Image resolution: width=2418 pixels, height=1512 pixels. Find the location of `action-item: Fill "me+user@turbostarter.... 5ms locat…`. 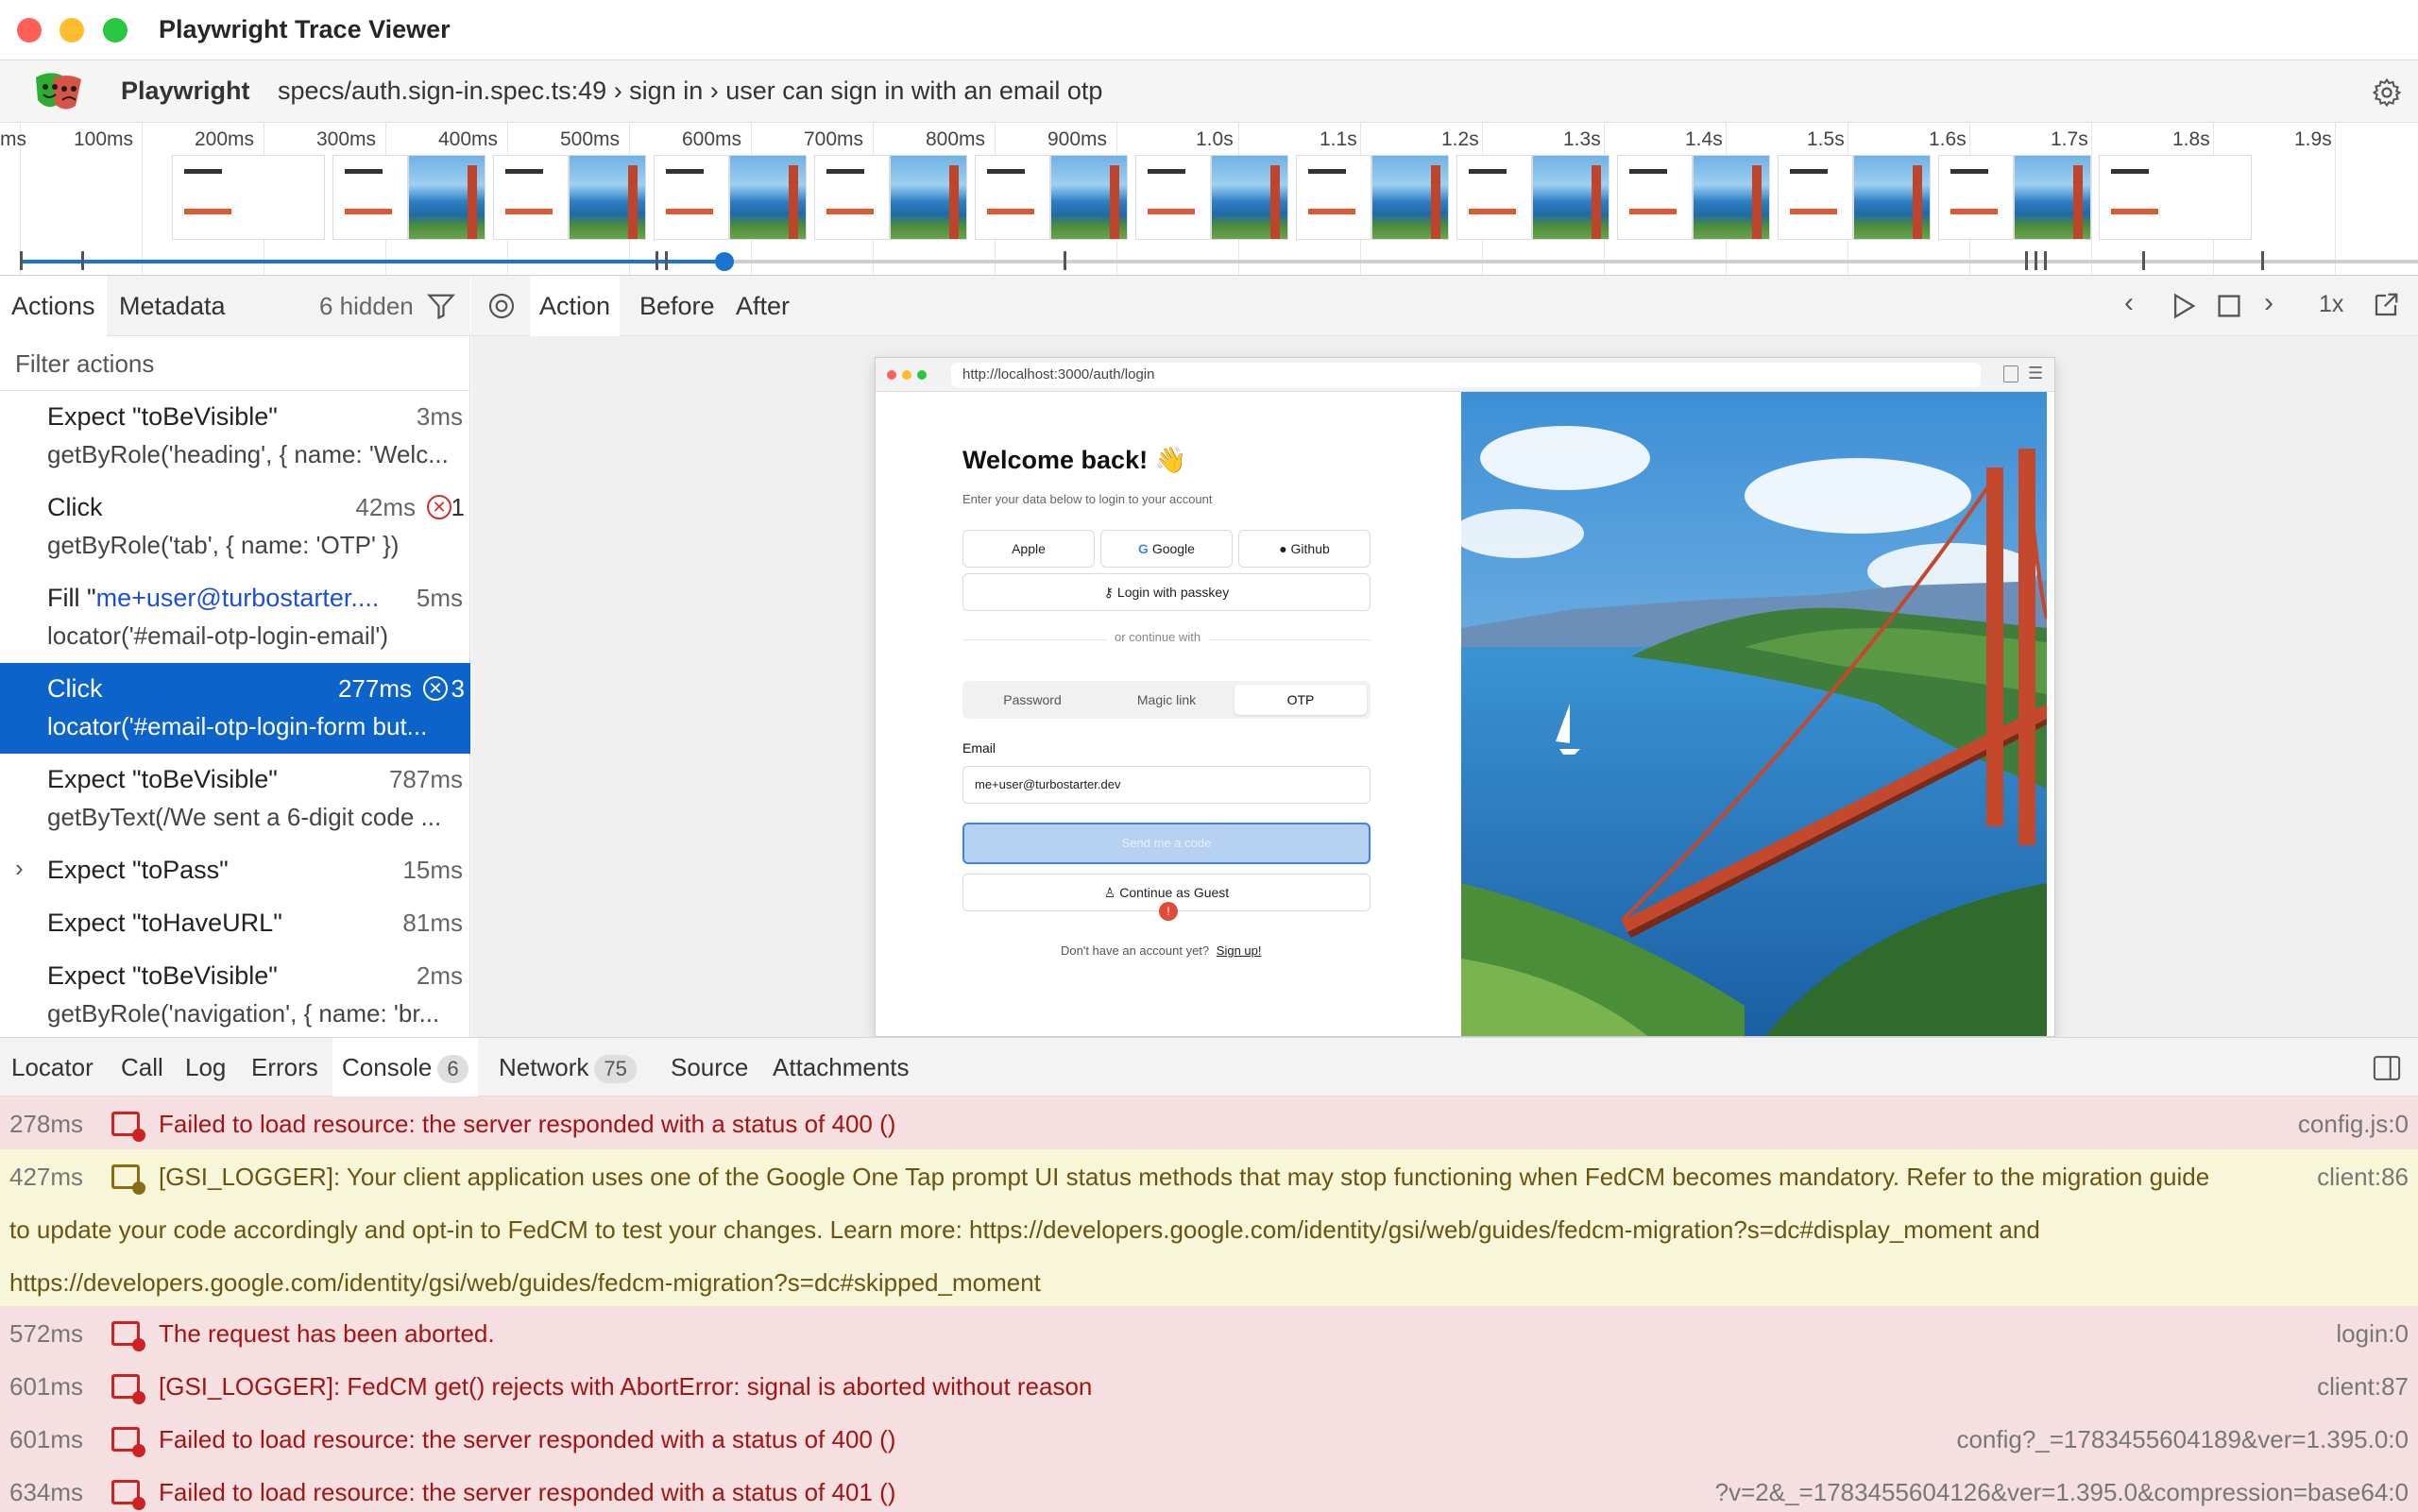

action-item: Fill "me+user@turbostarter.... 5ms locat… is located at coordinates (235, 617).